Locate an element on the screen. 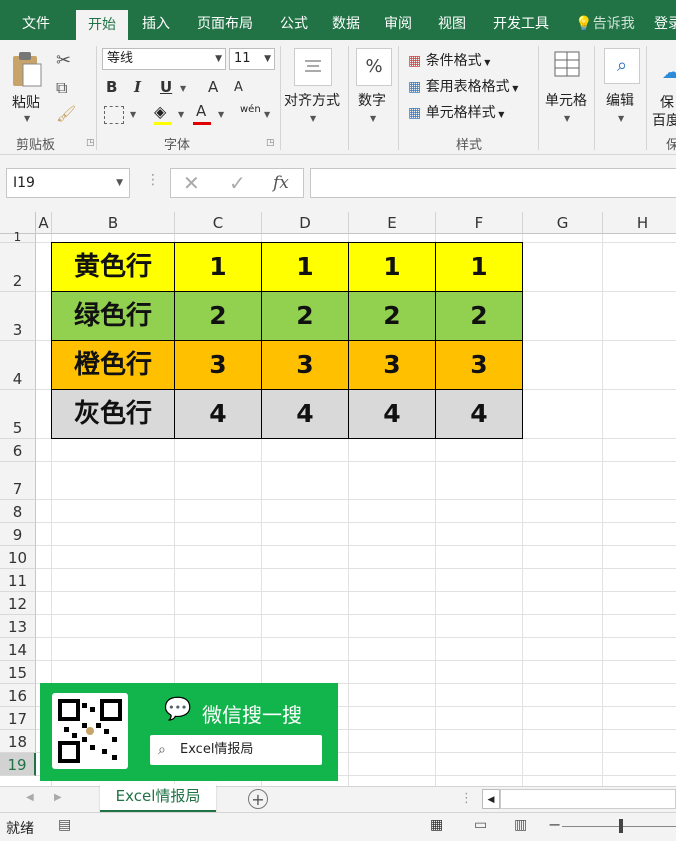  signin-link: 登录 is located at coordinates (662, 20).